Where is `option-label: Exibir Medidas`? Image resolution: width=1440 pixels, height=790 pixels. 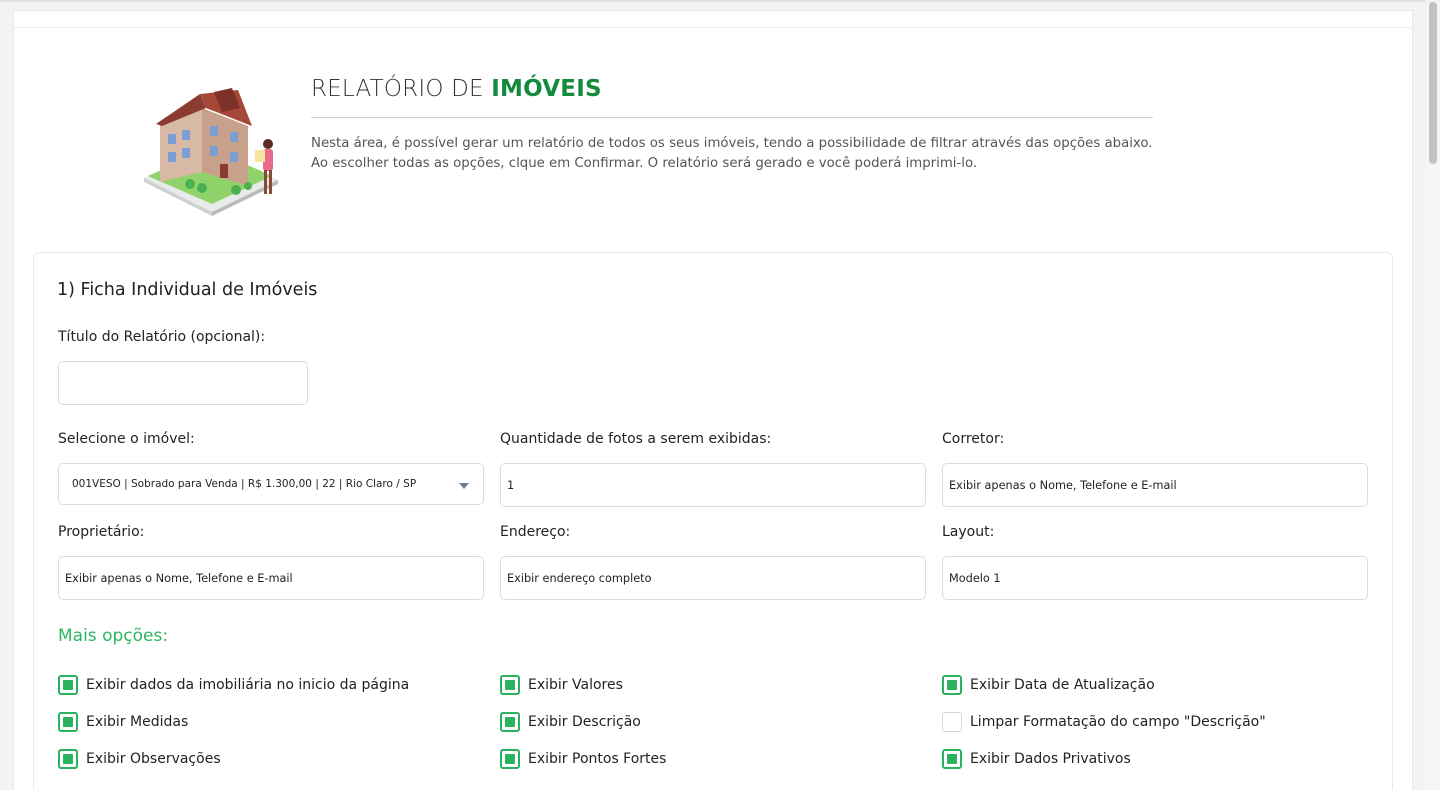 option-label: Exibir Medidas is located at coordinates (137, 722).